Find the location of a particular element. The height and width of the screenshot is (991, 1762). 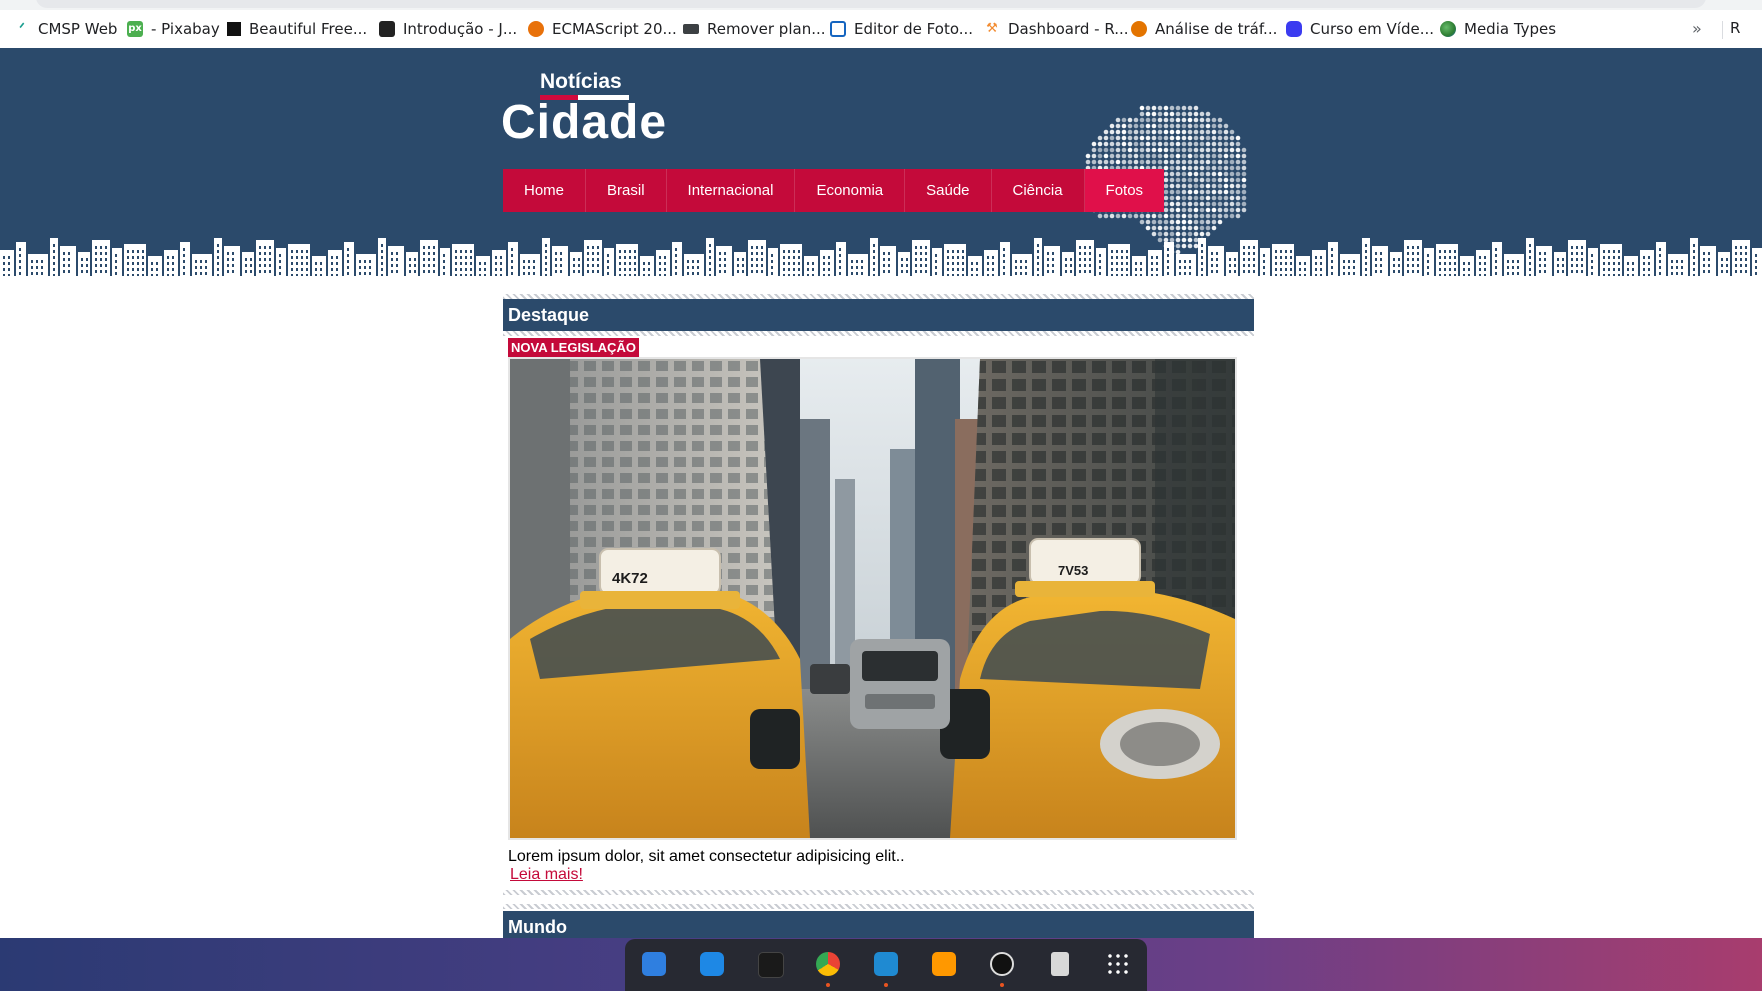

trash-icon is located at coordinates (1060, 964).